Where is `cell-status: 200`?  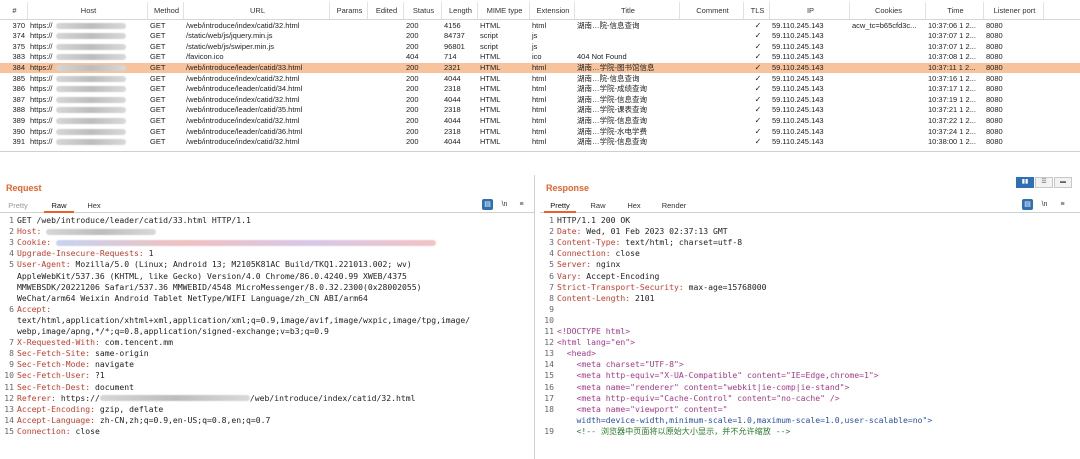
cell-status: 200 is located at coordinates (412, 131).